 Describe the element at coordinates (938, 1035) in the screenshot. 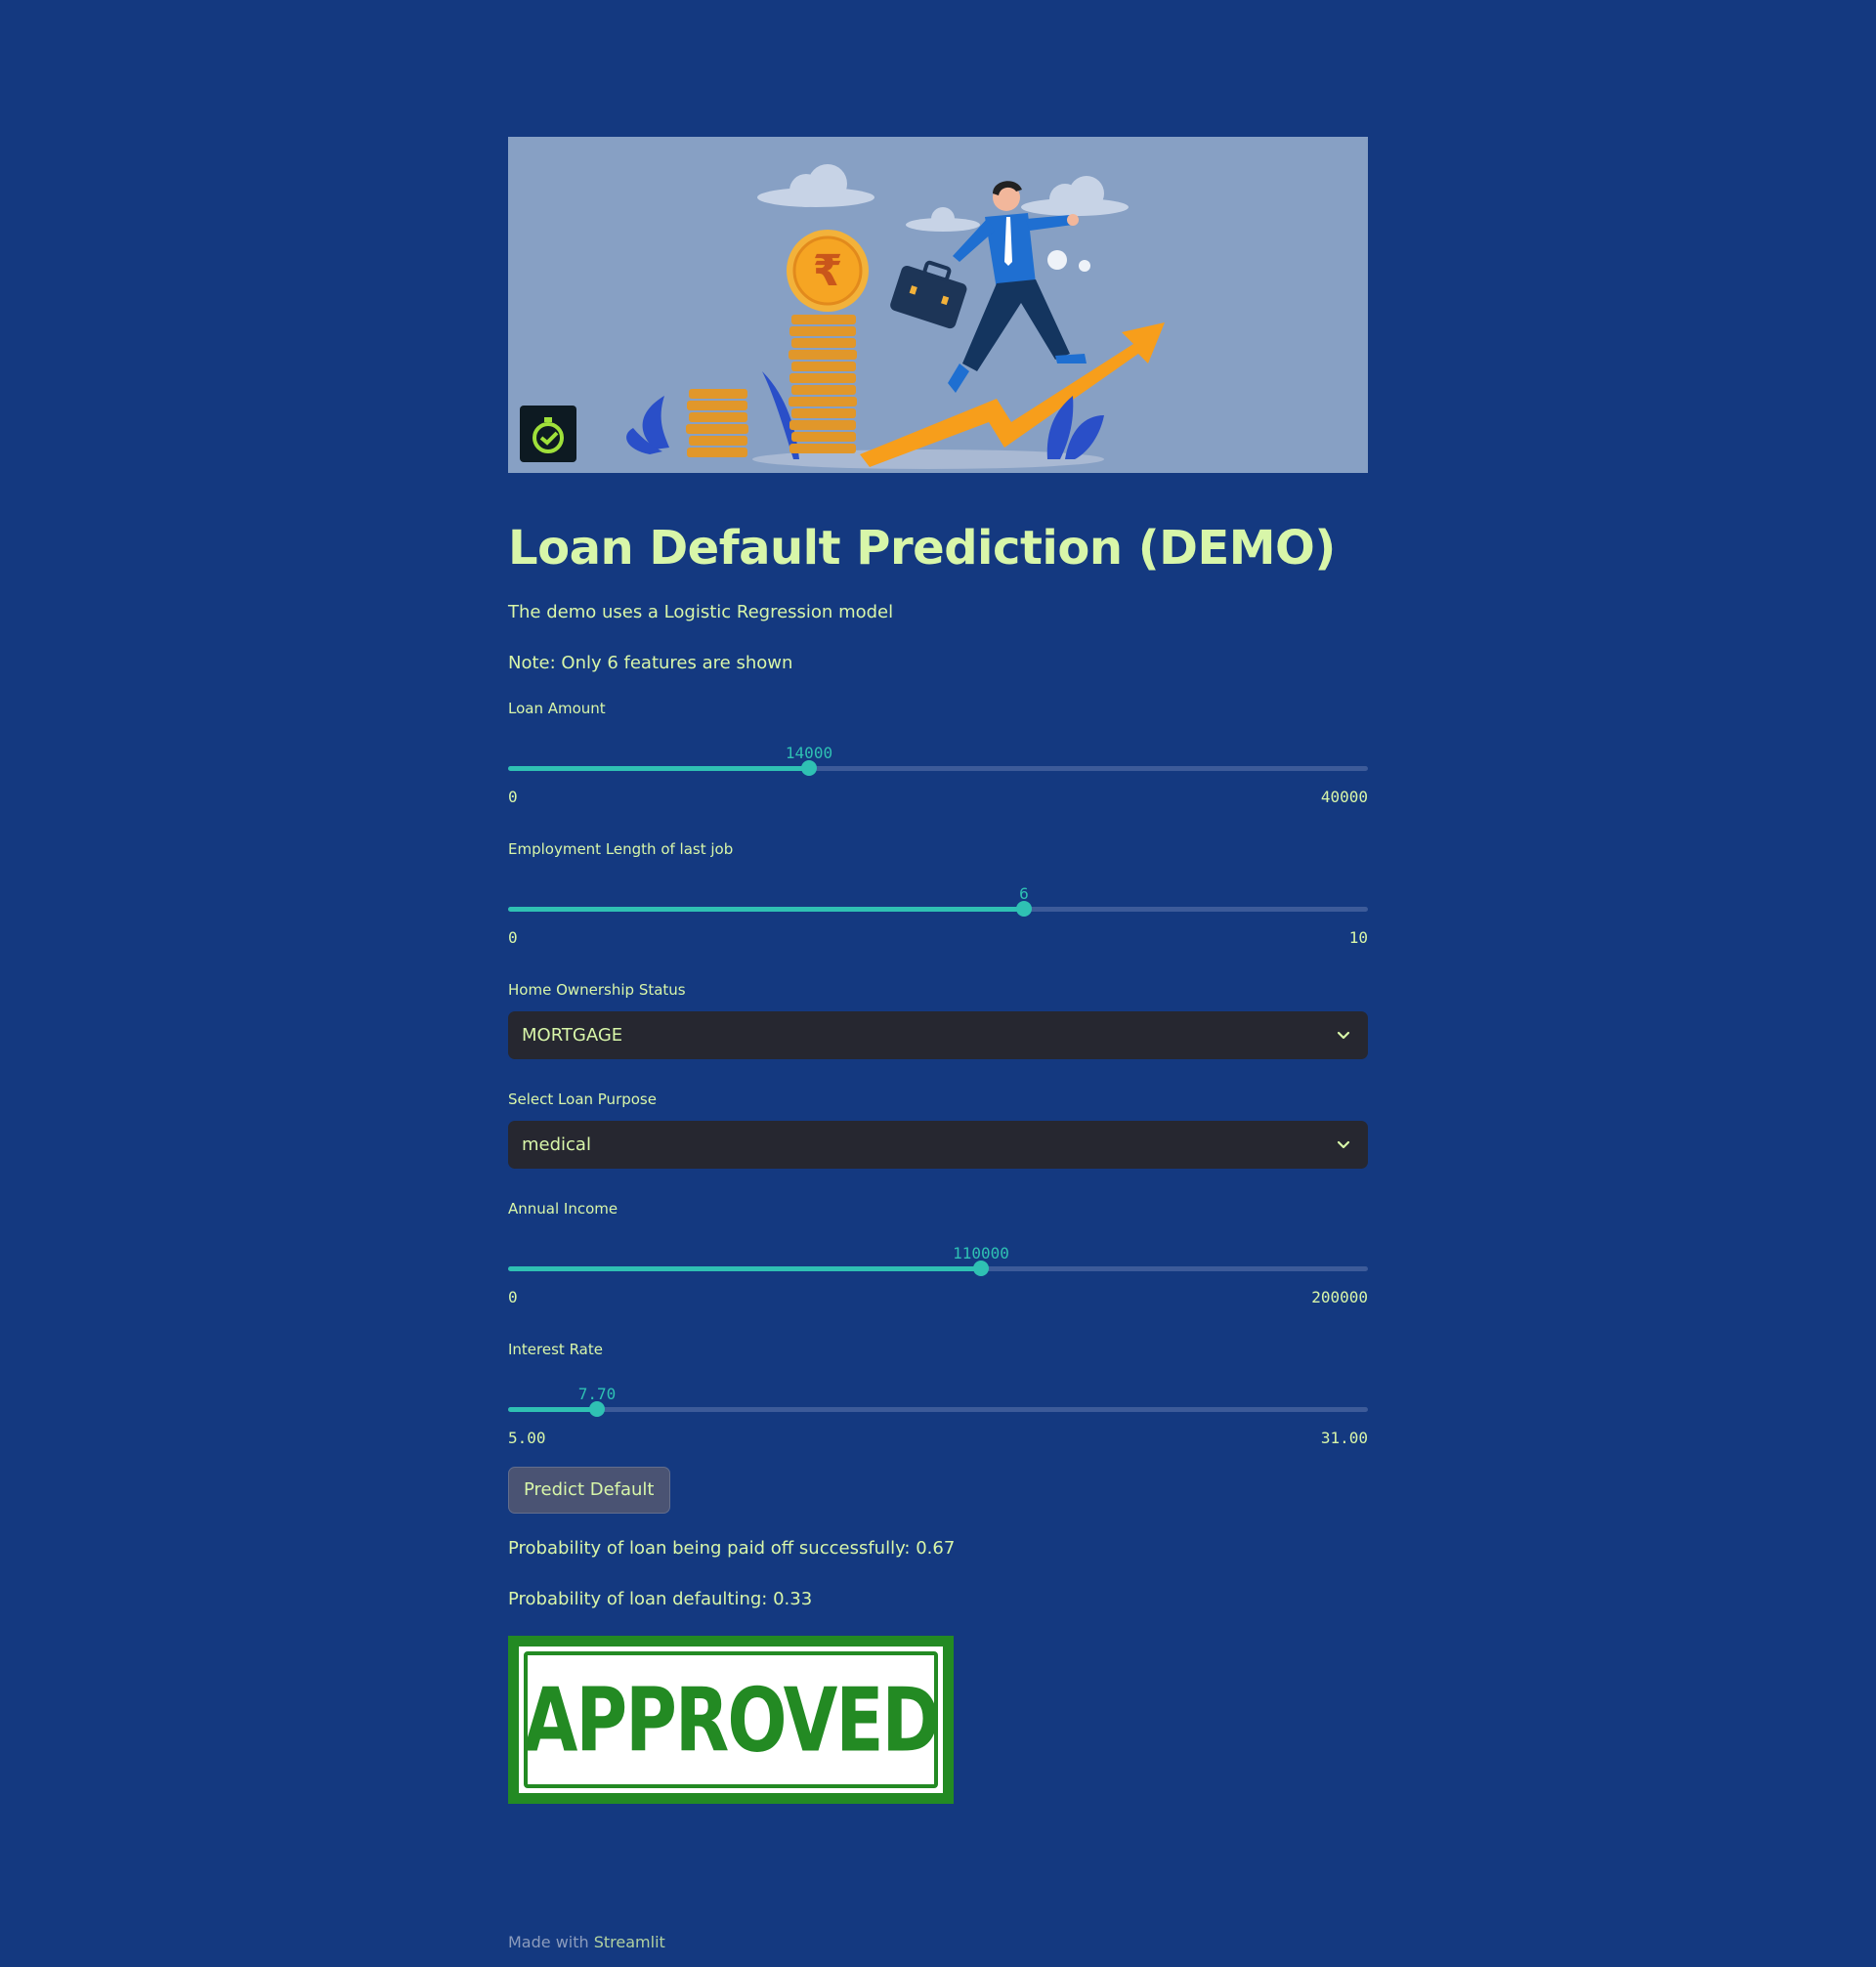

I see `home-ownership-select: MORTGAGE` at that location.